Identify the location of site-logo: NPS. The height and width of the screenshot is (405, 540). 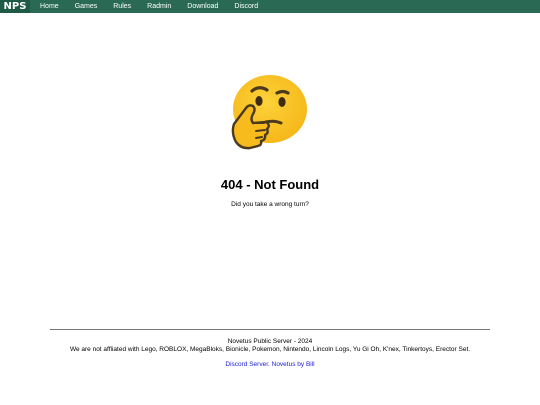
(15, 6).